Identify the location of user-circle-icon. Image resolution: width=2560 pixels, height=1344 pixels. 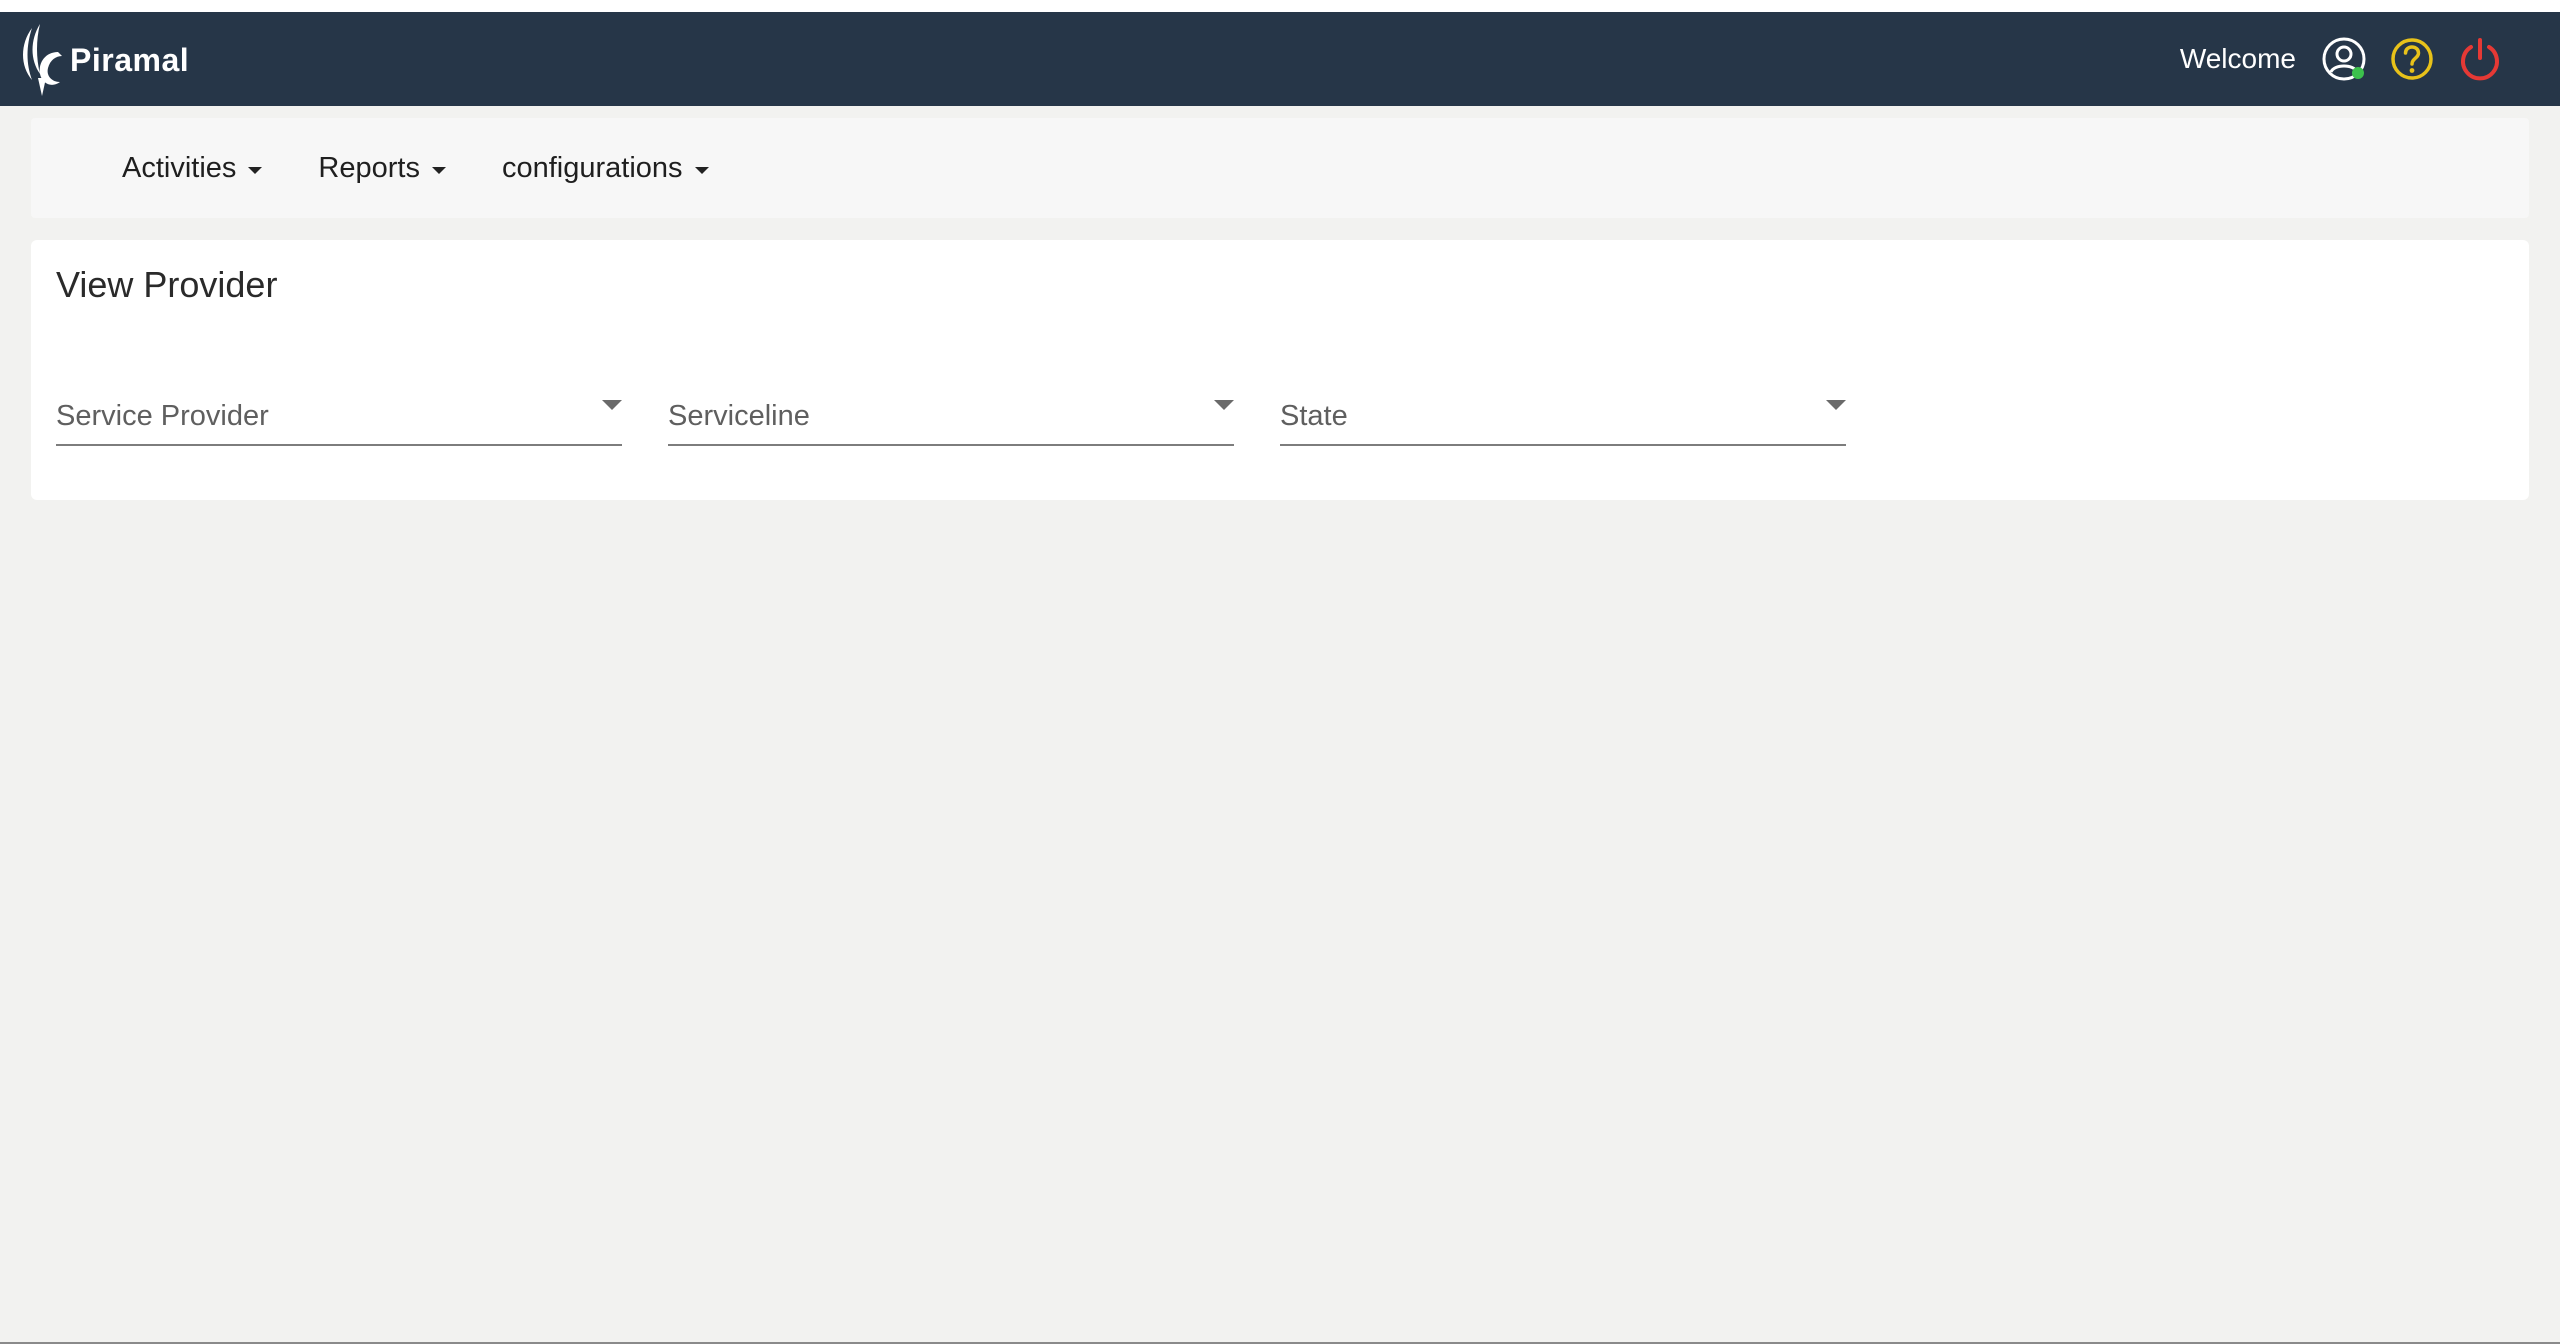
(2344, 59).